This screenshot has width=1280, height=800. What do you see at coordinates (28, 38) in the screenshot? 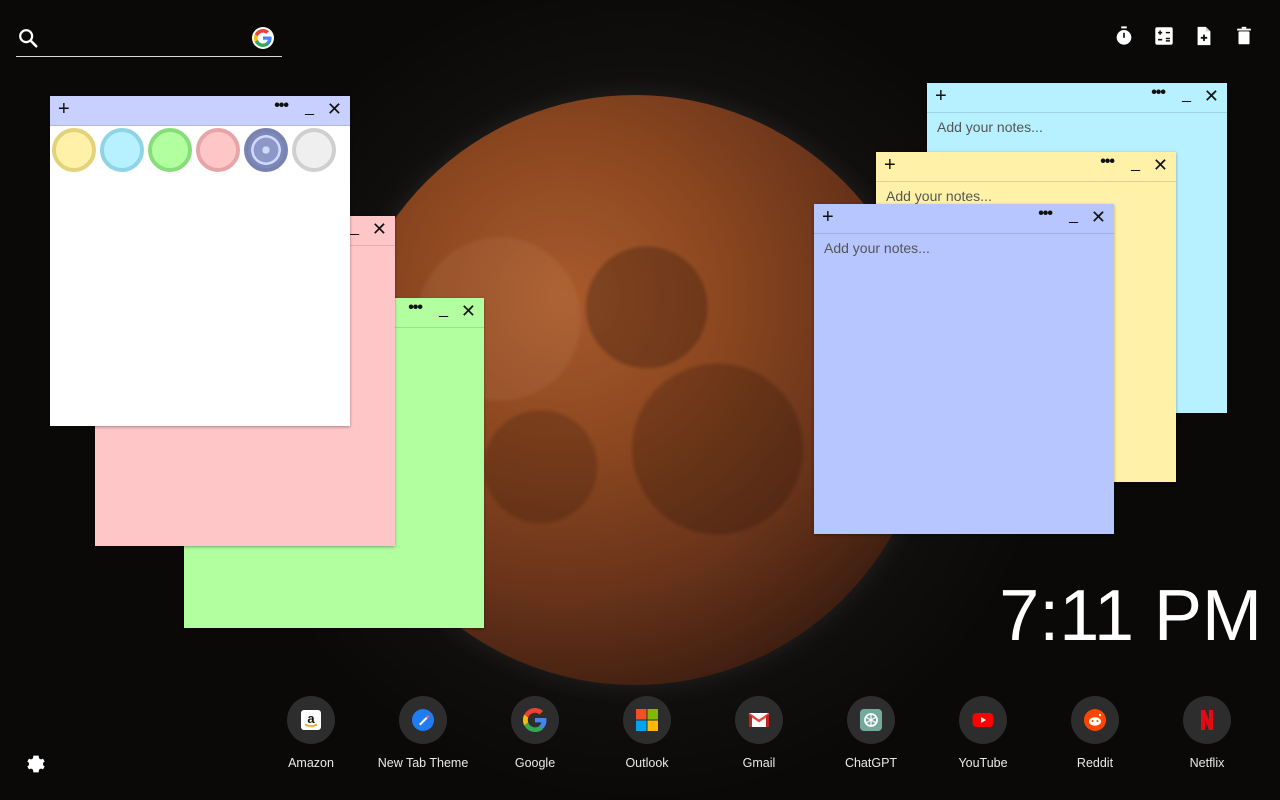
I see `search-icon` at bounding box center [28, 38].